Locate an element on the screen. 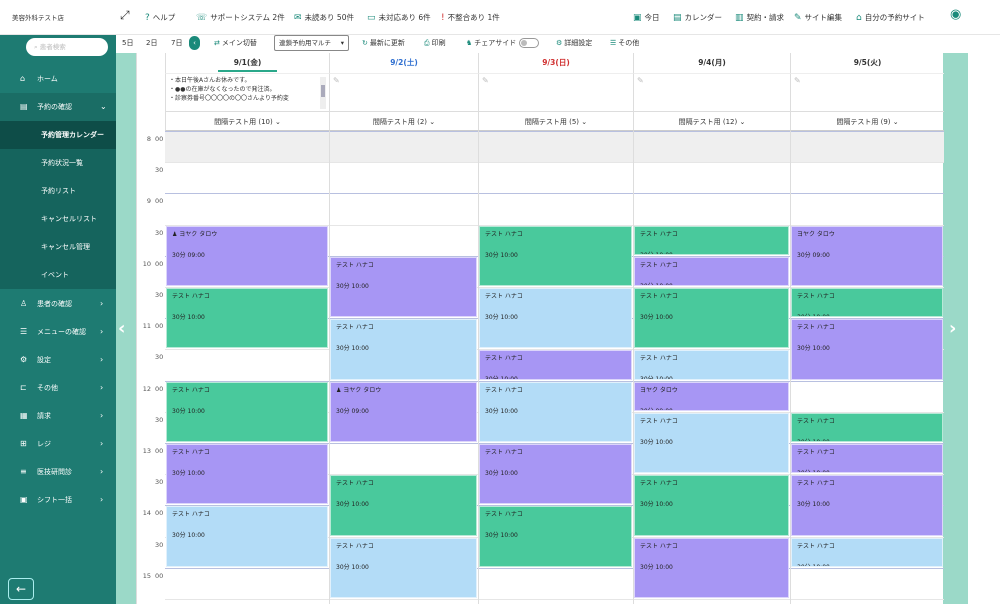 Image resolution: width=1000 pixels, height=604 pixels. day-header: 9/4(月) is located at coordinates (711, 63).